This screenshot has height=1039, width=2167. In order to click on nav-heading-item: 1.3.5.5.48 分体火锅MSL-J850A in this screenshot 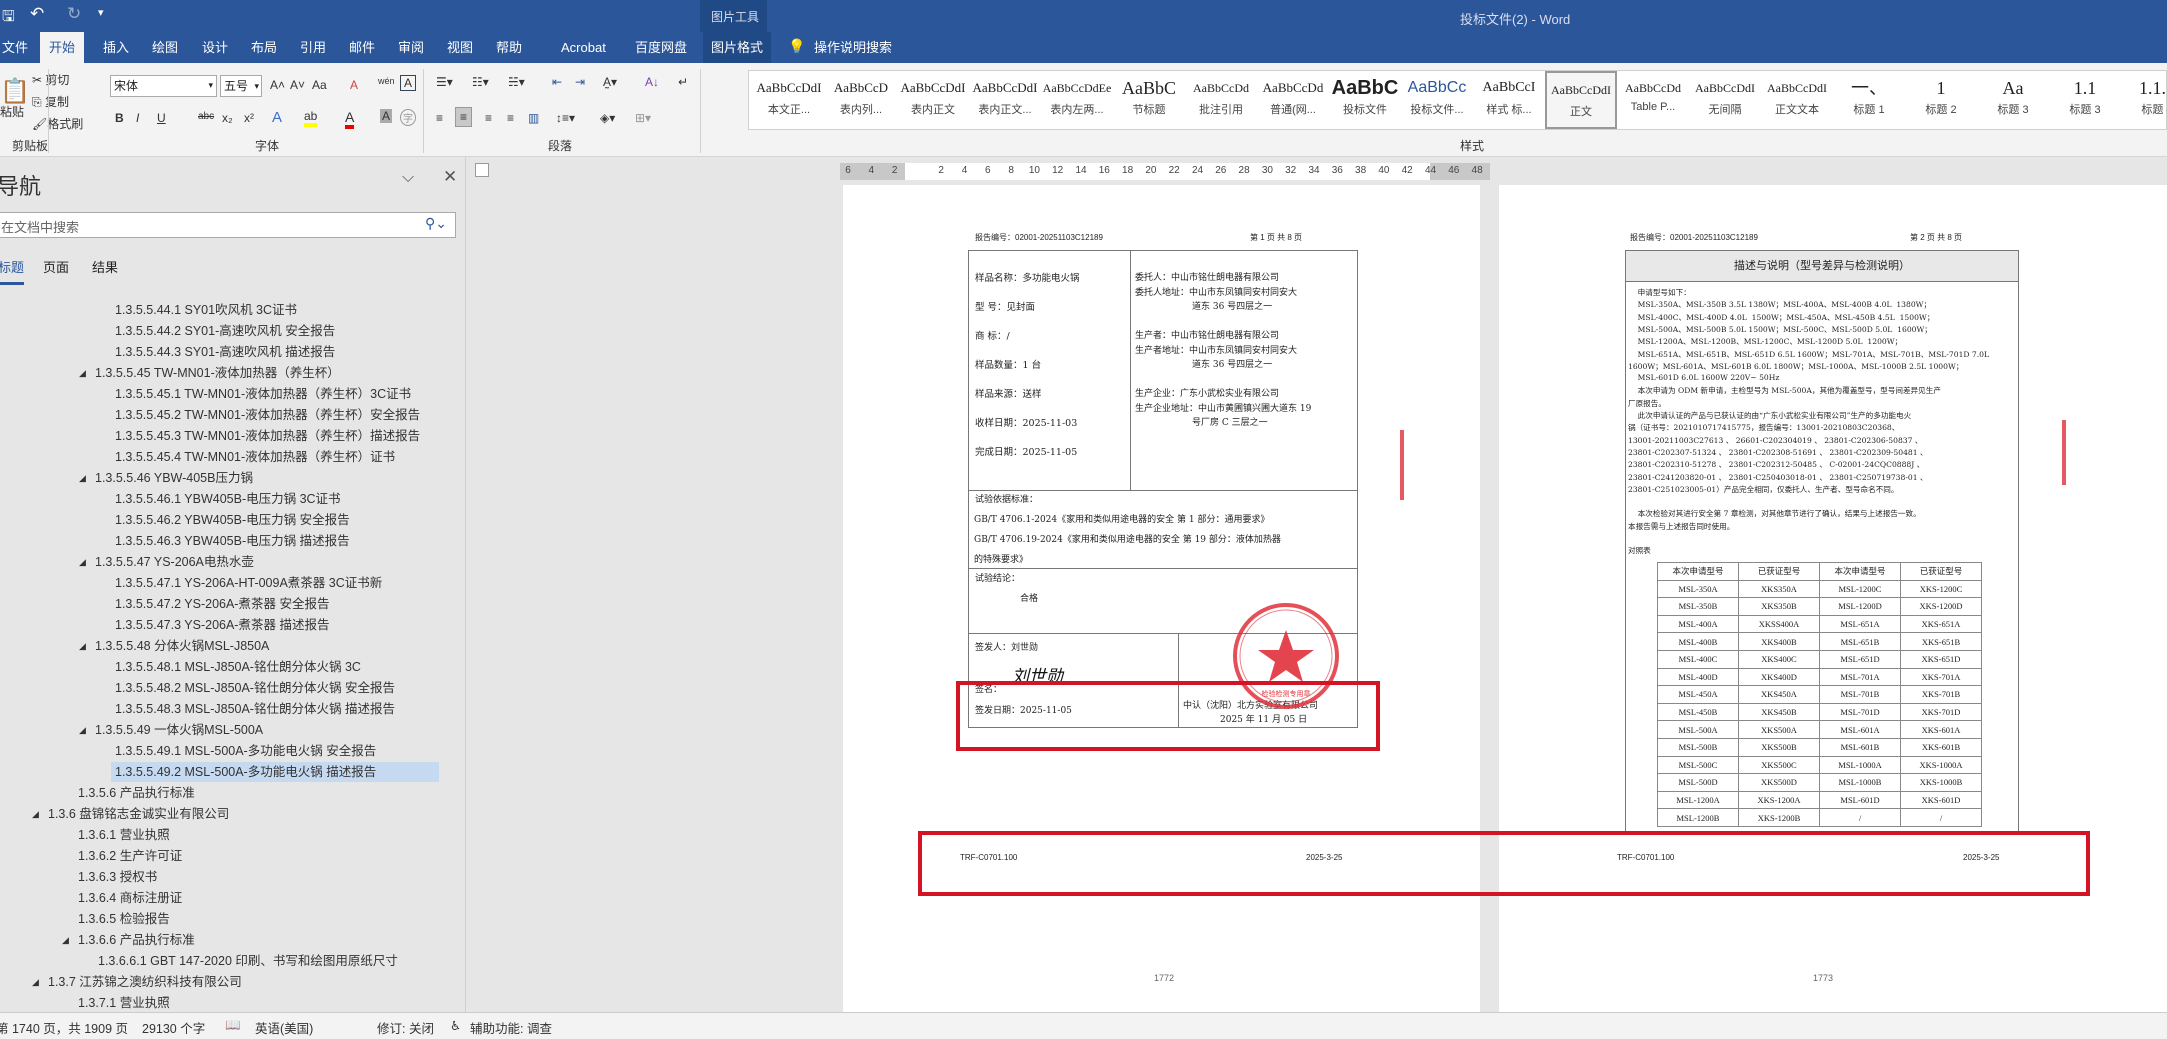, I will do `click(180, 646)`.